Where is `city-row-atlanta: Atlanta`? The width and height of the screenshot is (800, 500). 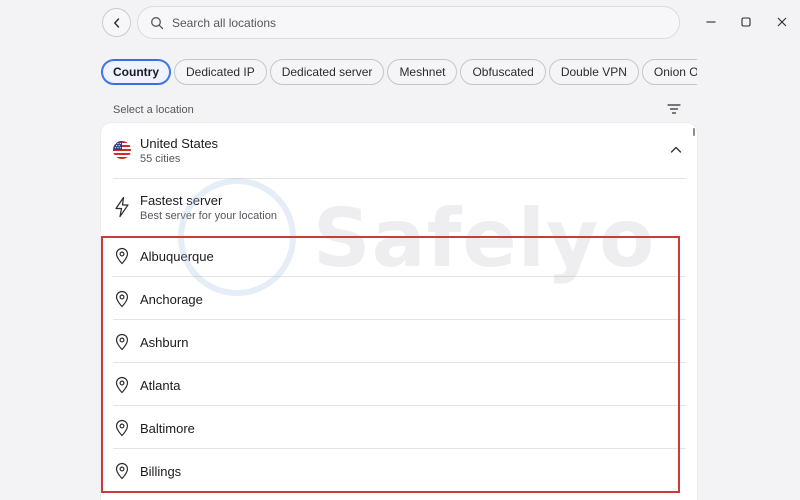
city-row-atlanta: Atlanta is located at coordinates (399, 386).